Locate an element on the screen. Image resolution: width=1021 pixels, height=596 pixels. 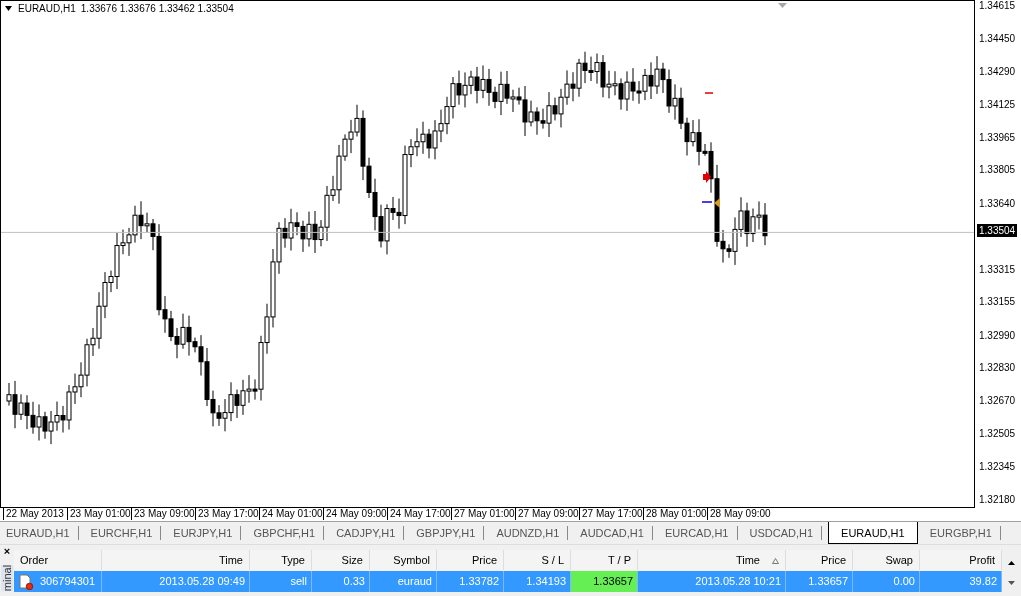
column-header: Profit is located at coordinates (961, 560).